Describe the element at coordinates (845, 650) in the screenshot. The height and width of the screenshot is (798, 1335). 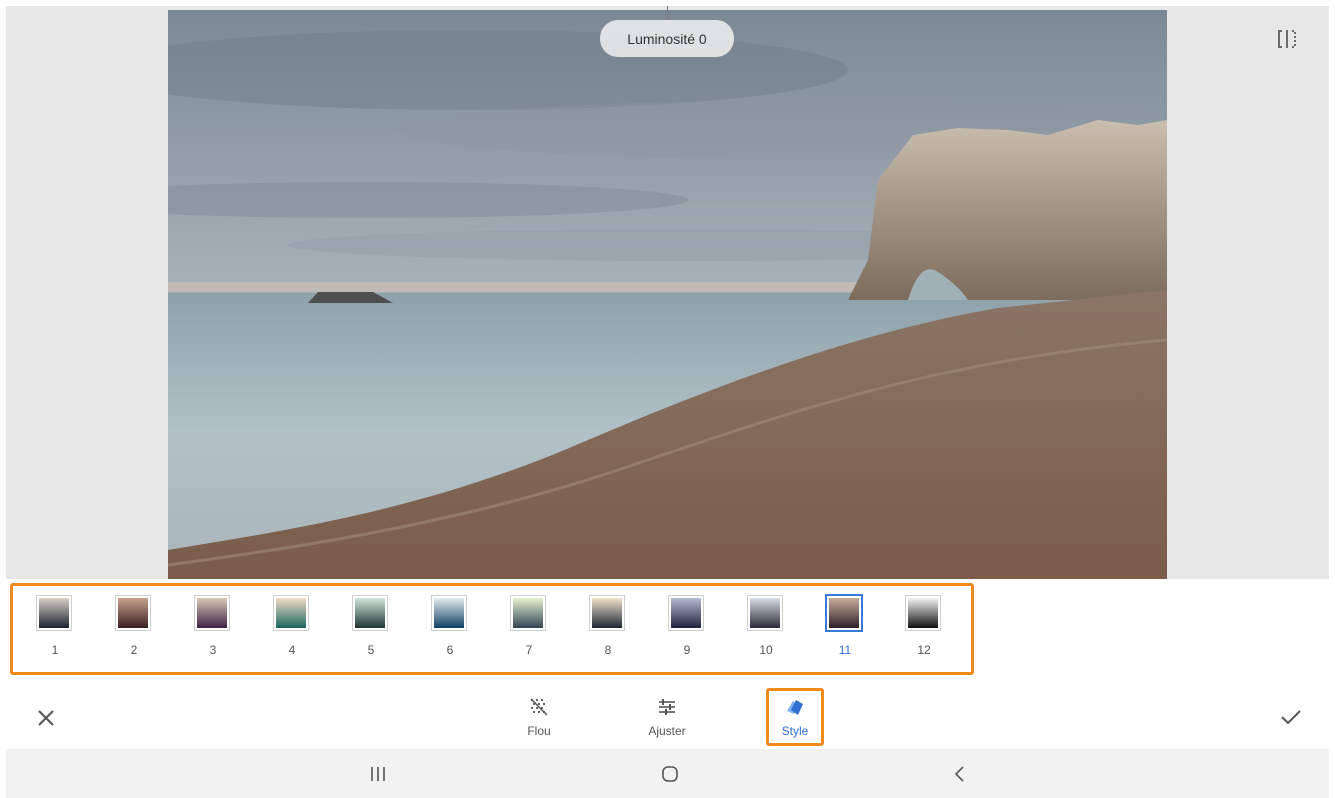
I see `style-preset-label: 11` at that location.